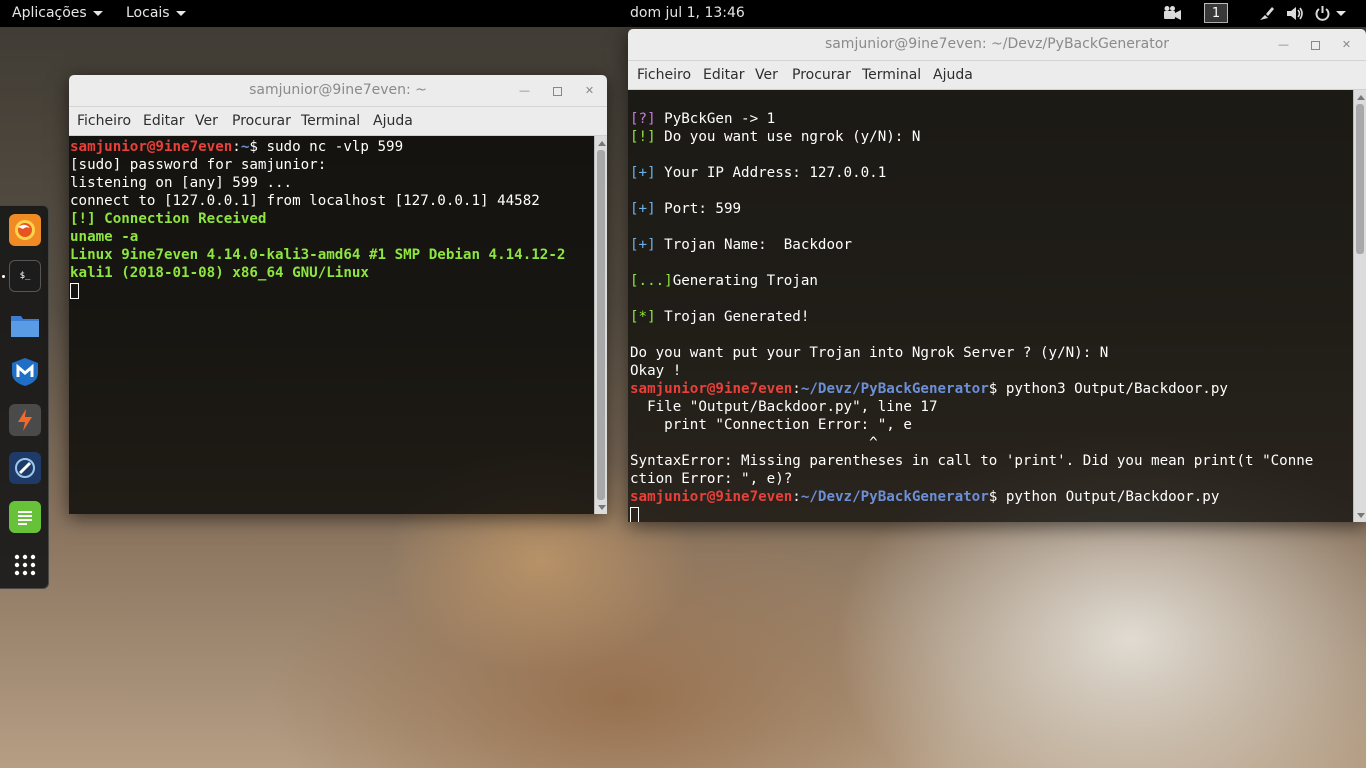 The height and width of the screenshot is (768, 1366). I want to click on terminal-icon: $_, so click(25, 276).